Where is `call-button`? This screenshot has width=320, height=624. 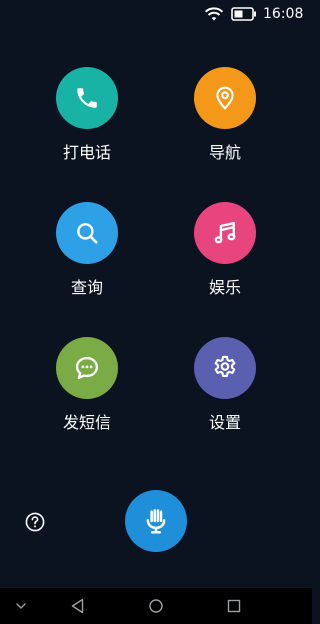
call-button is located at coordinates (87, 98).